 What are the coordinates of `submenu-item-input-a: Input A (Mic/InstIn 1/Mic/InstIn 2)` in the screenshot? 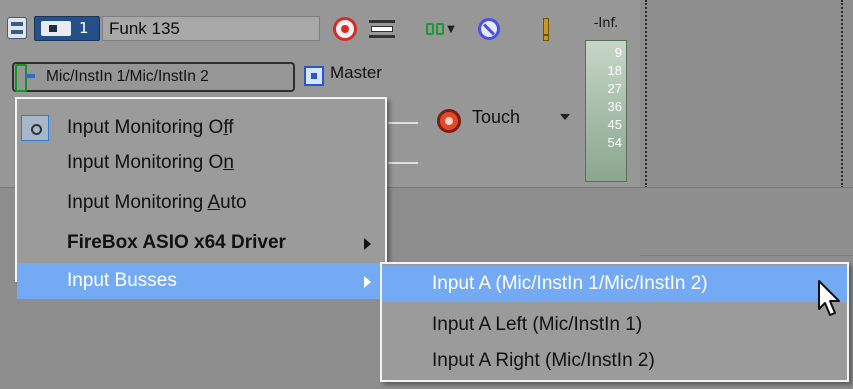 It's located at (614, 284).